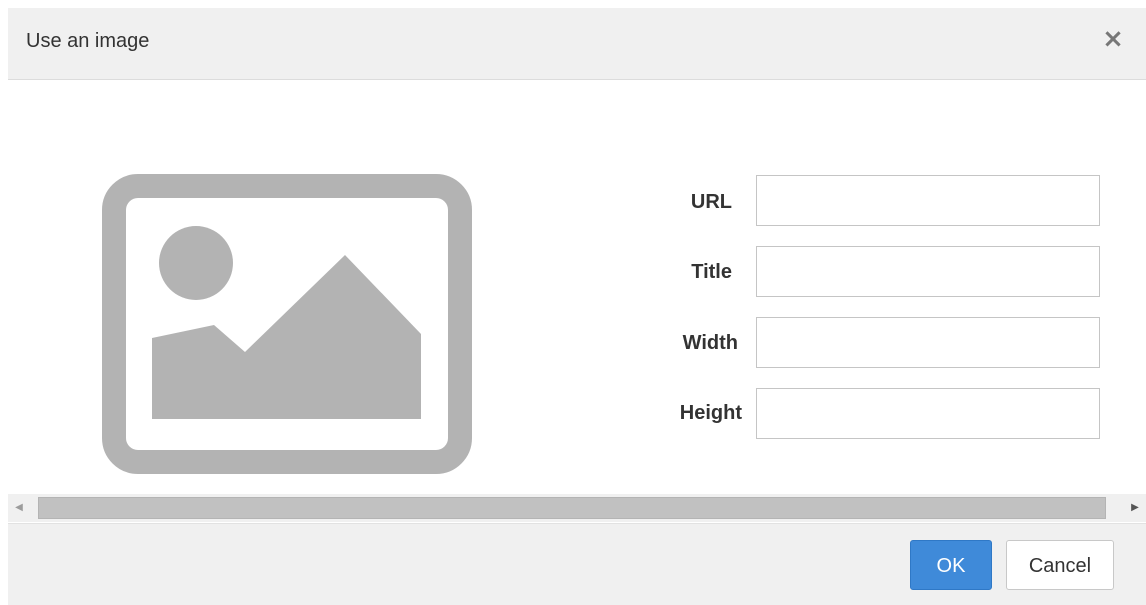 The image size is (1146, 605). Describe the element at coordinates (928, 413) in the screenshot. I see `height-input` at that location.